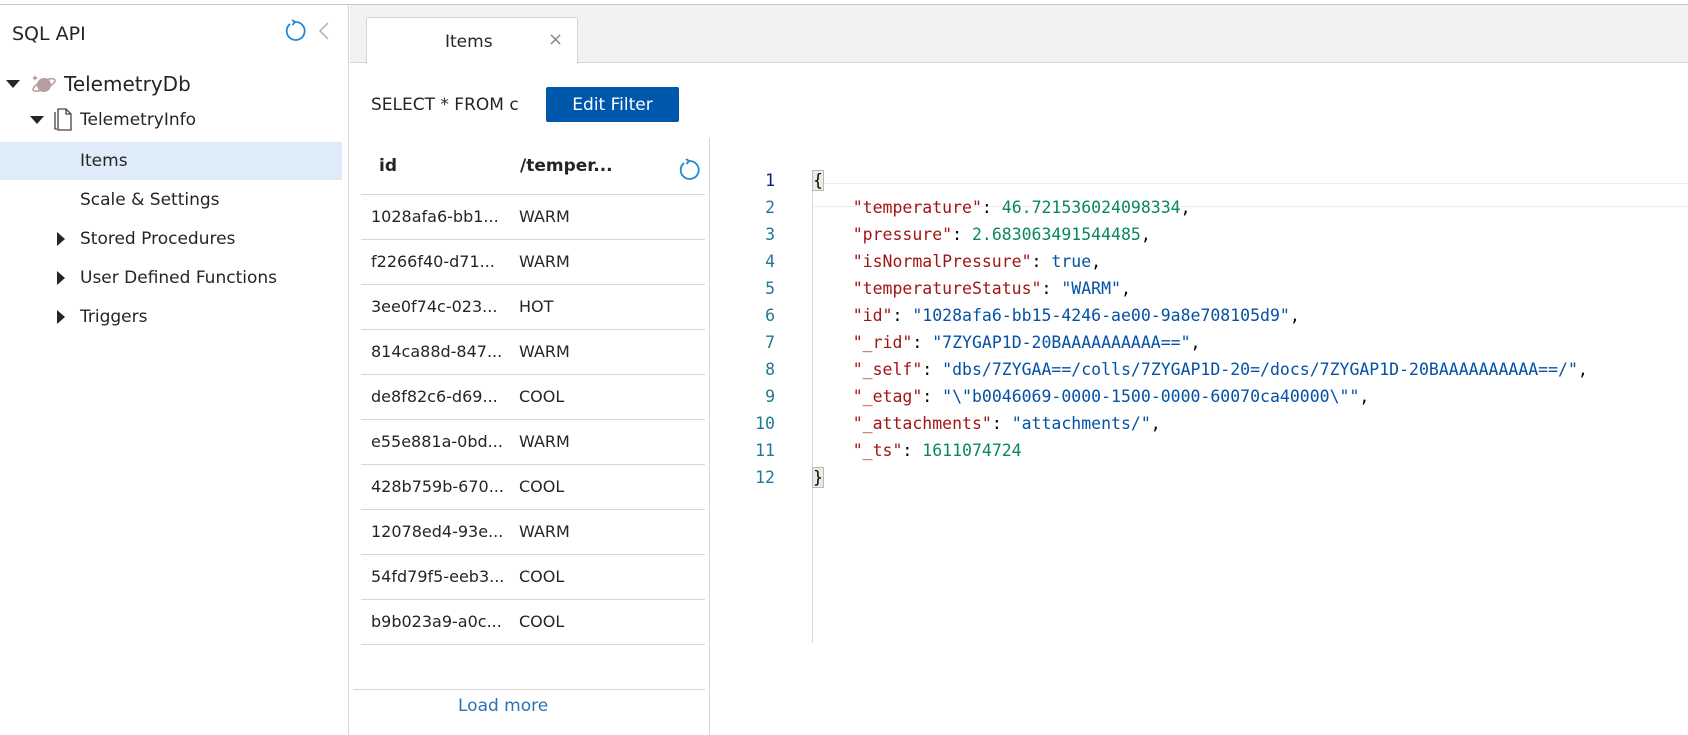  I want to click on line-number: 4, so click(770, 261).